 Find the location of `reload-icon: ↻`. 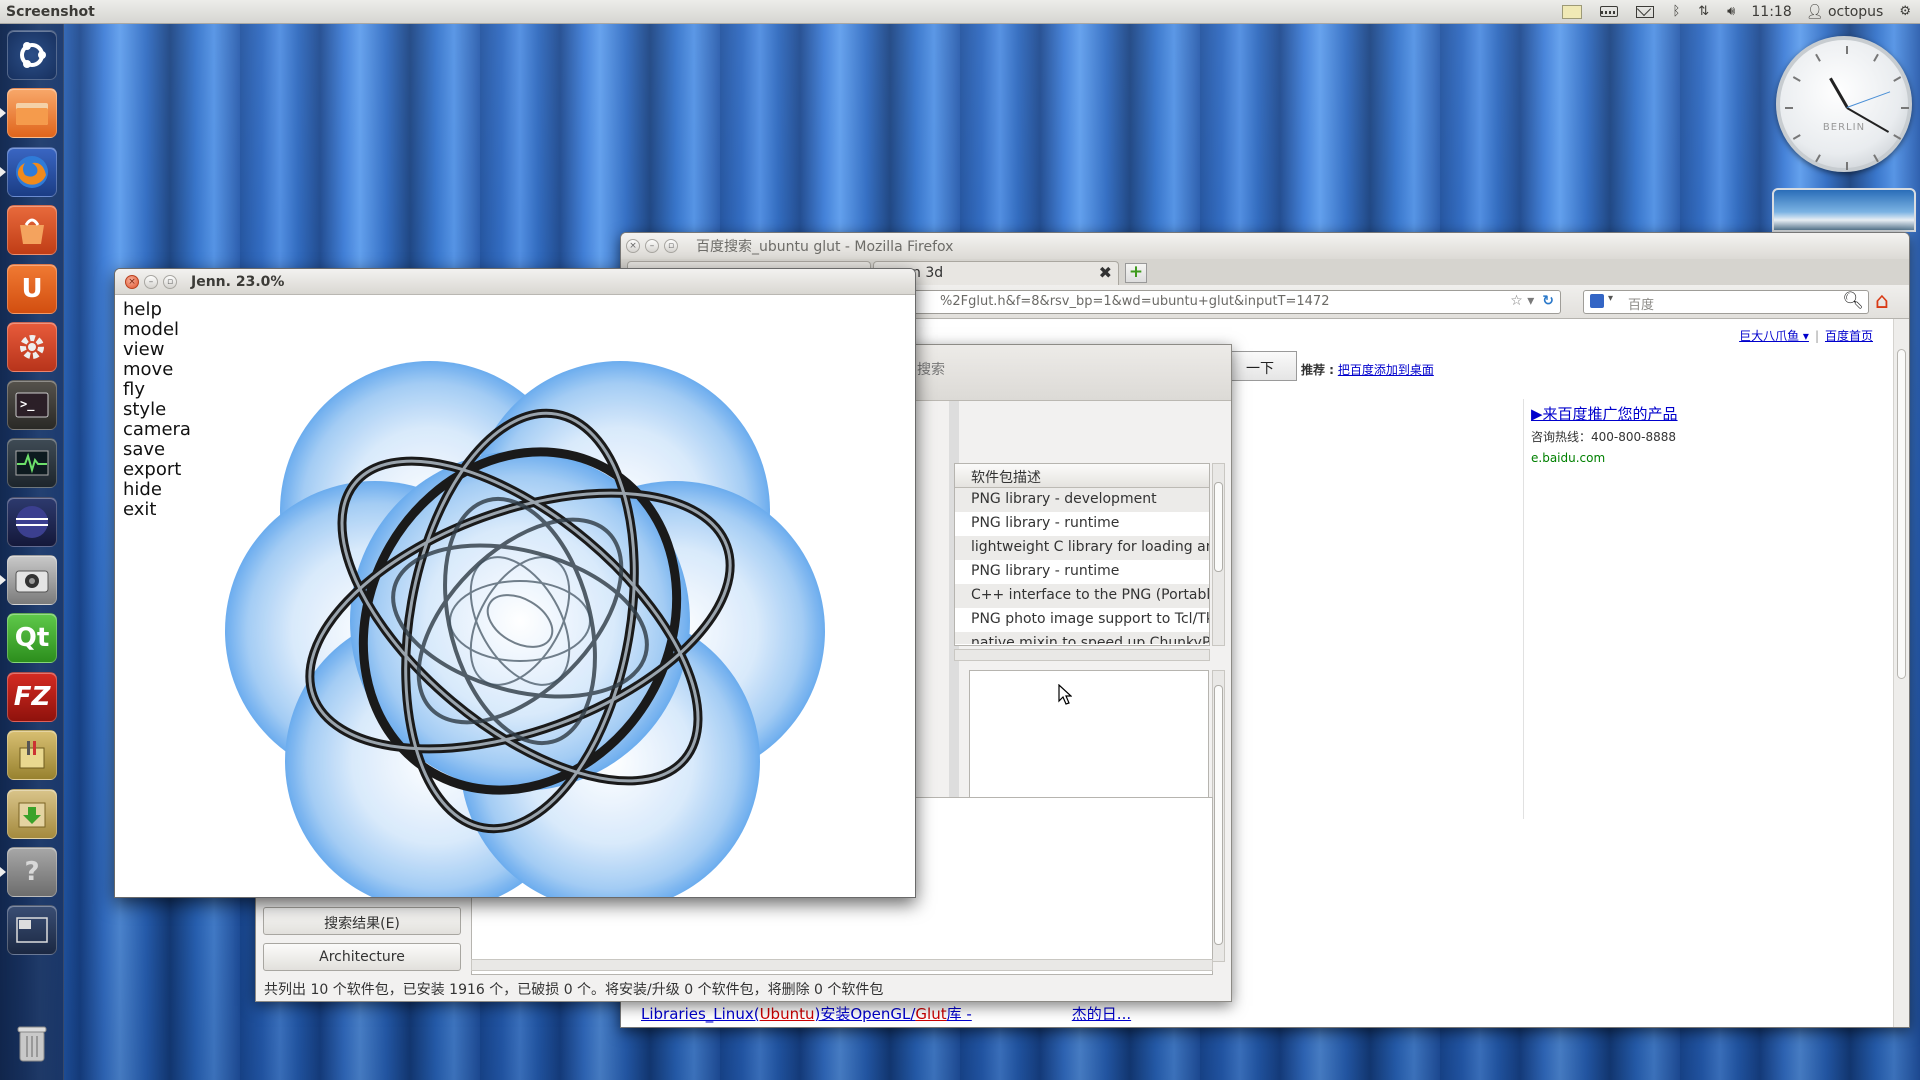

reload-icon: ↻ is located at coordinates (1548, 301).